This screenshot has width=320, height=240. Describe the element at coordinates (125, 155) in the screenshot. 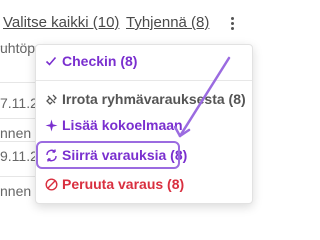

I see `menu-item-label: Siirrä varauksia (8)` at that location.